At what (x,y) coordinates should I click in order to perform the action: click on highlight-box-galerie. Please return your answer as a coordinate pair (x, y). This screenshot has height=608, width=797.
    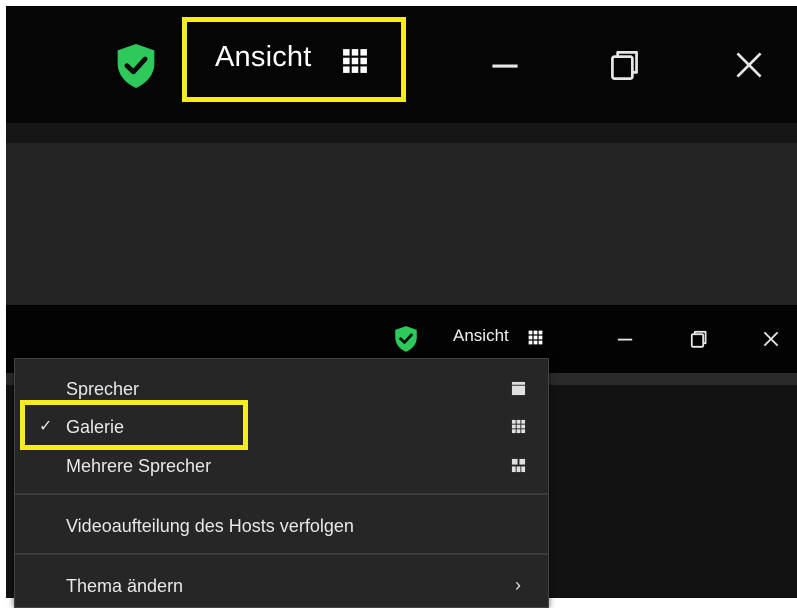
    Looking at the image, I should click on (134, 425).